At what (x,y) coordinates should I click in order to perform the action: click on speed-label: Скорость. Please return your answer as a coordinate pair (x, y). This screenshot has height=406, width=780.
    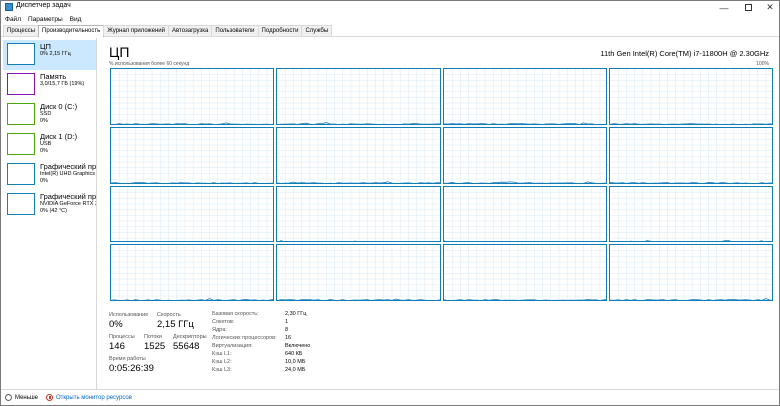
    Looking at the image, I should click on (169, 315).